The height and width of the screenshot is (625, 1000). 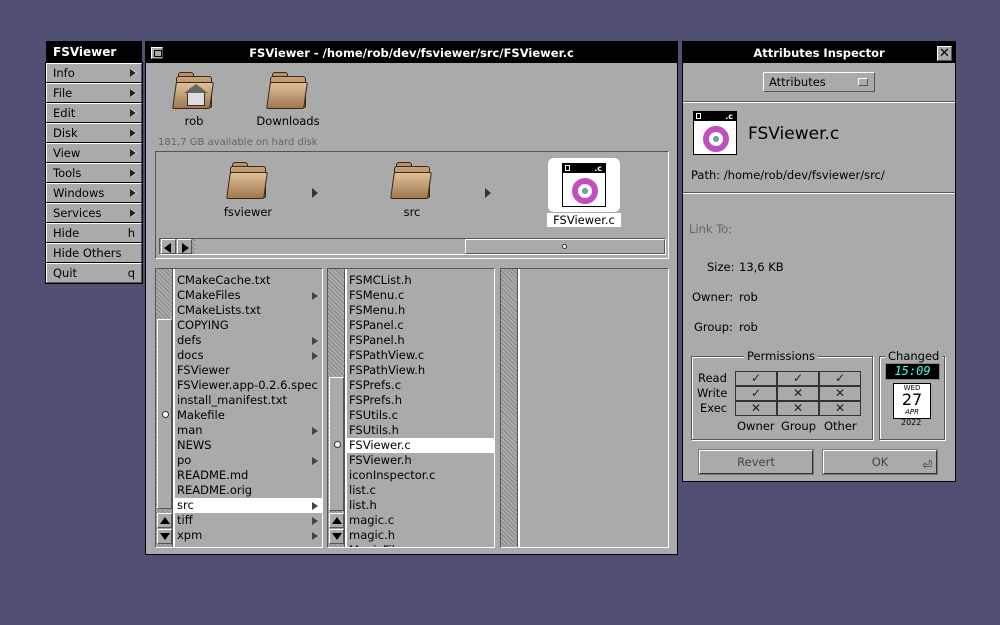 What do you see at coordinates (94, 253) in the screenshot?
I see `menu-item-hide-others: Hide Others` at bounding box center [94, 253].